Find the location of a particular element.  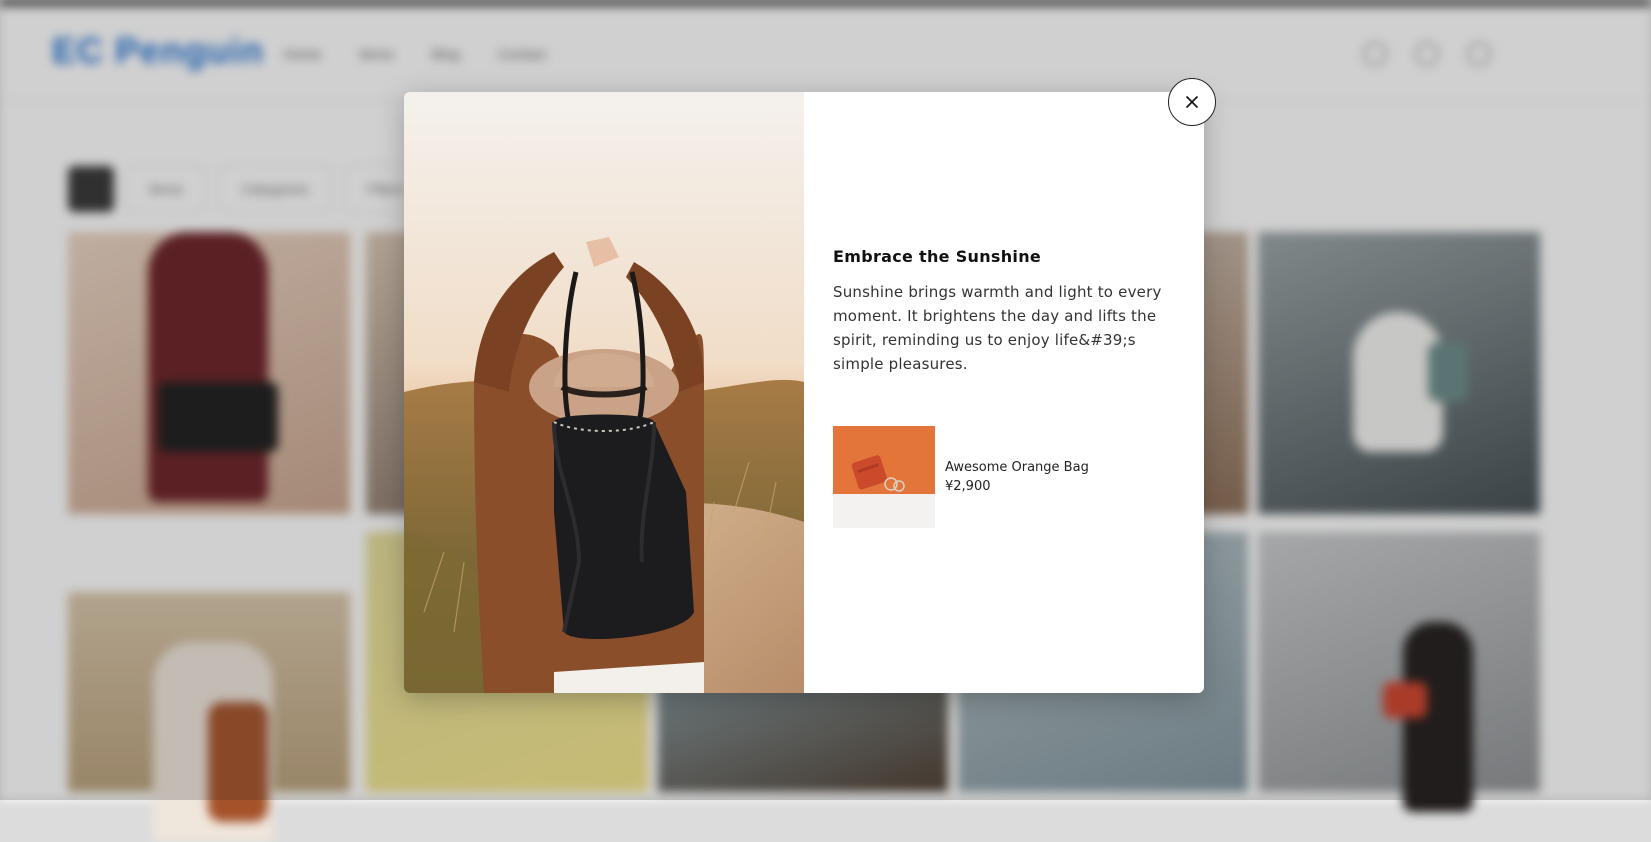

featured-product: Awesome Orange Bag ¥2,900 is located at coordinates (1003, 477).